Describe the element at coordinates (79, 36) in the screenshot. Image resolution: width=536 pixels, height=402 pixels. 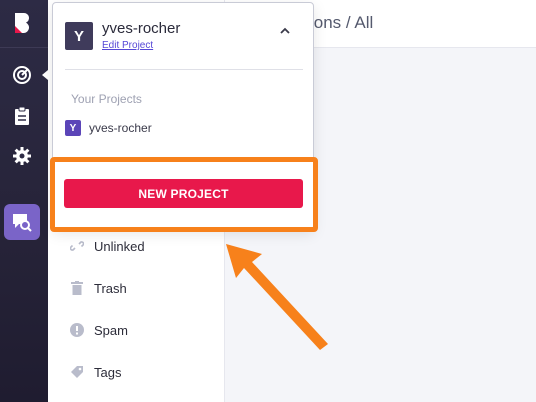
I see `project-avatar: Y` at that location.